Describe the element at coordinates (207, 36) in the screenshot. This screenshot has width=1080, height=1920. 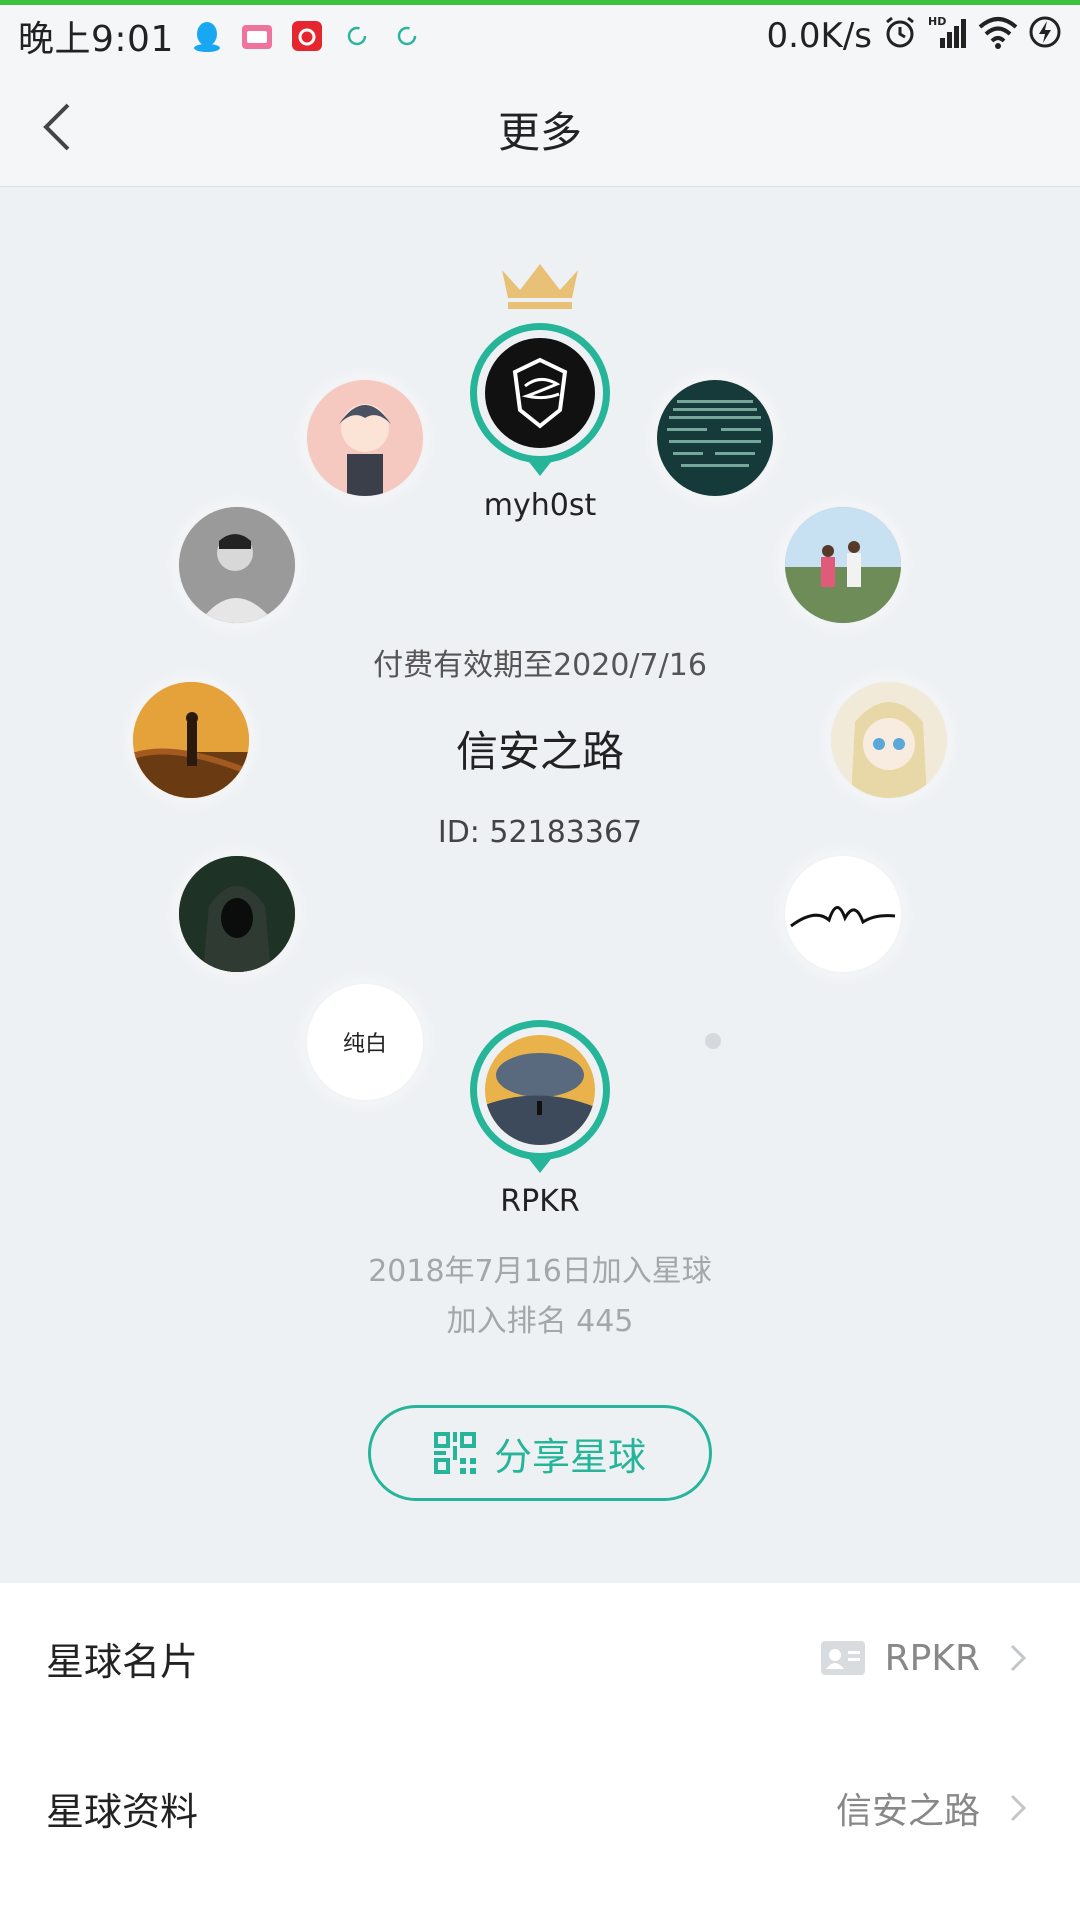
I see `qq-icon` at that location.